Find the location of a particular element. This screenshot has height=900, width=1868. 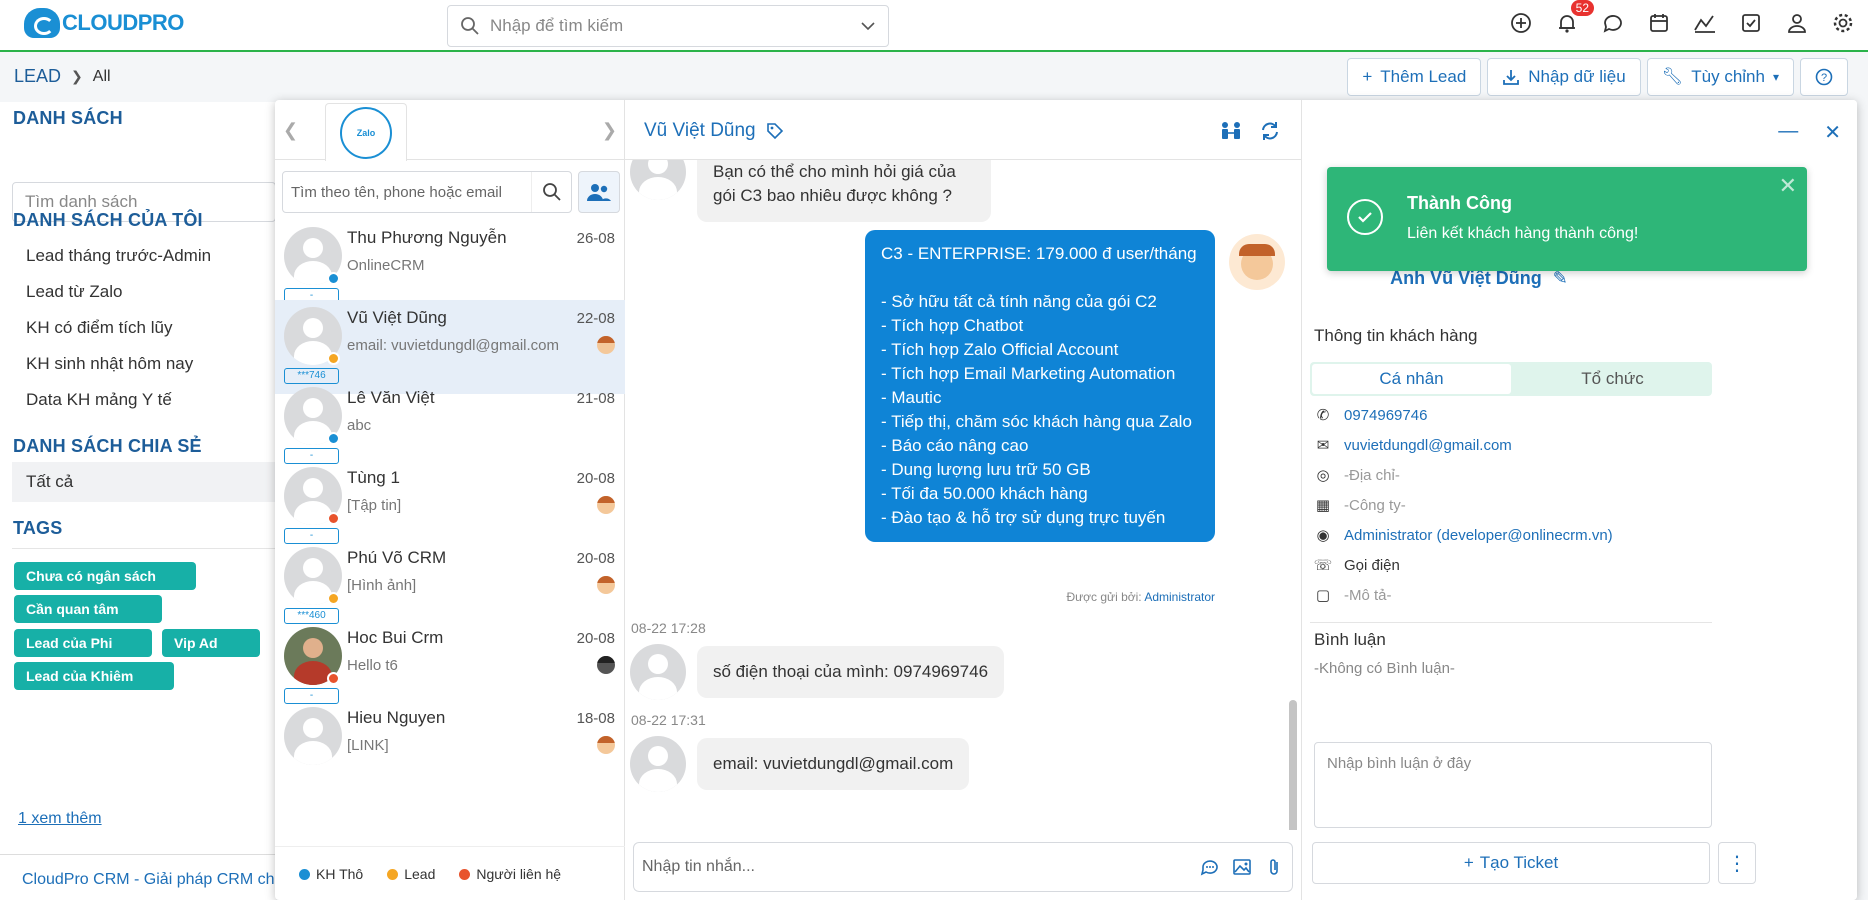

note-icon: ▢ is located at coordinates (1323, 595).